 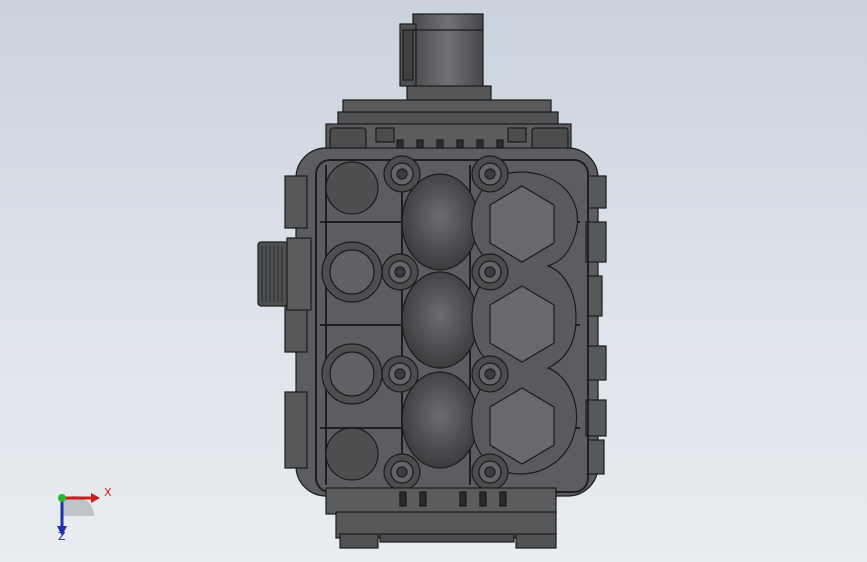 What do you see at coordinates (445, 57) in the screenshot?
I see `top-inlet-pipe` at bounding box center [445, 57].